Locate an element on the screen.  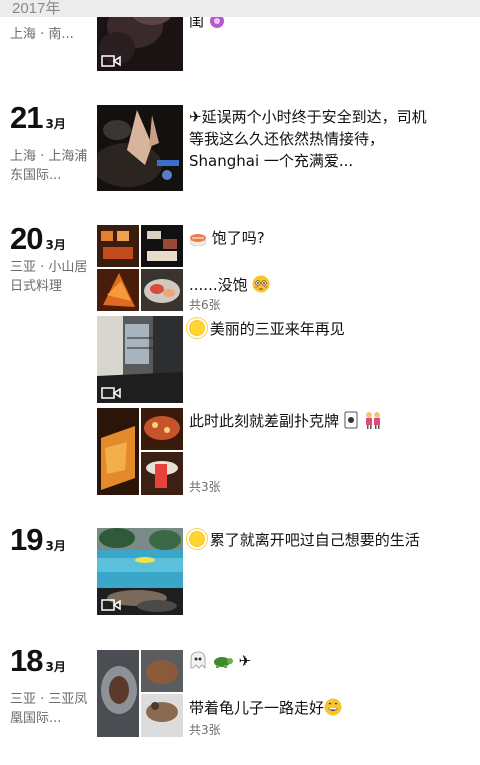
date-day: 21 is located at coordinates (26, 117).